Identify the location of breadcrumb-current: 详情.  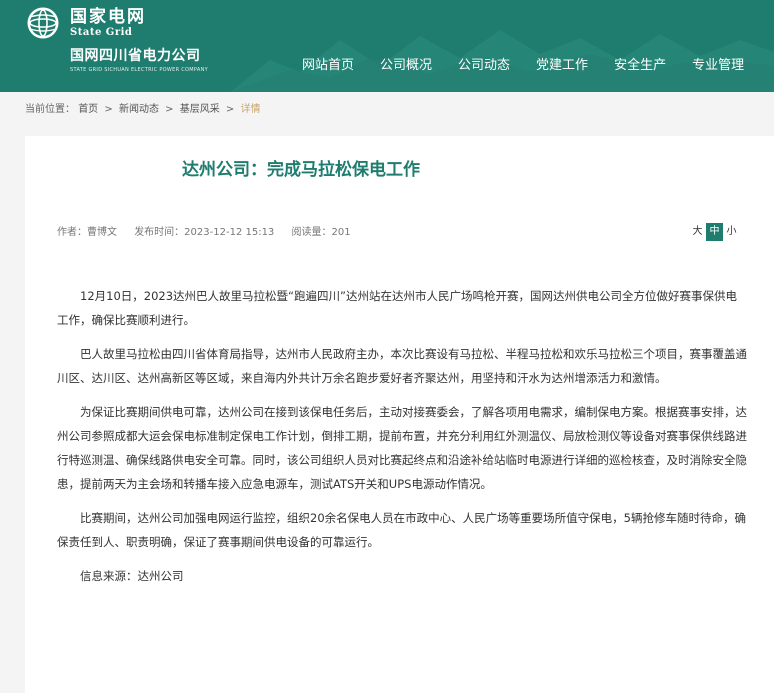
(250, 109).